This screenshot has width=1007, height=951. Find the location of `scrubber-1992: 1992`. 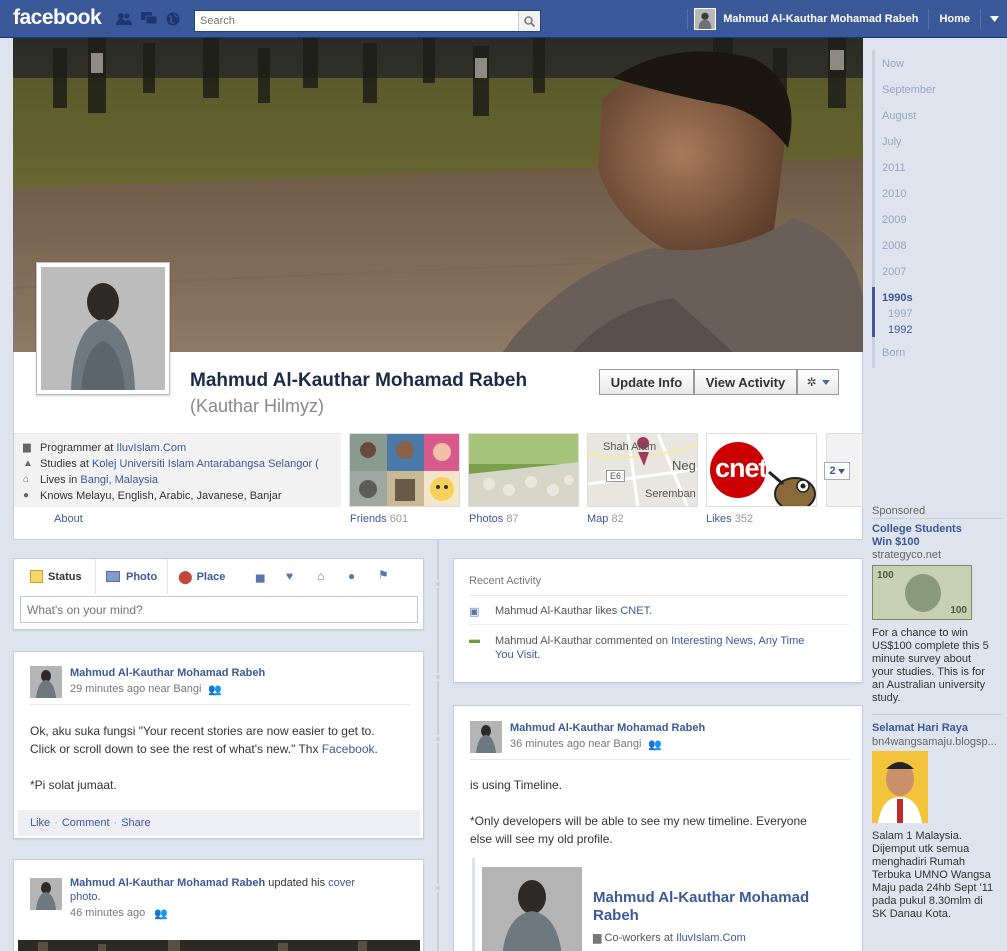

scrubber-1992: 1992 is located at coordinates (900, 330).